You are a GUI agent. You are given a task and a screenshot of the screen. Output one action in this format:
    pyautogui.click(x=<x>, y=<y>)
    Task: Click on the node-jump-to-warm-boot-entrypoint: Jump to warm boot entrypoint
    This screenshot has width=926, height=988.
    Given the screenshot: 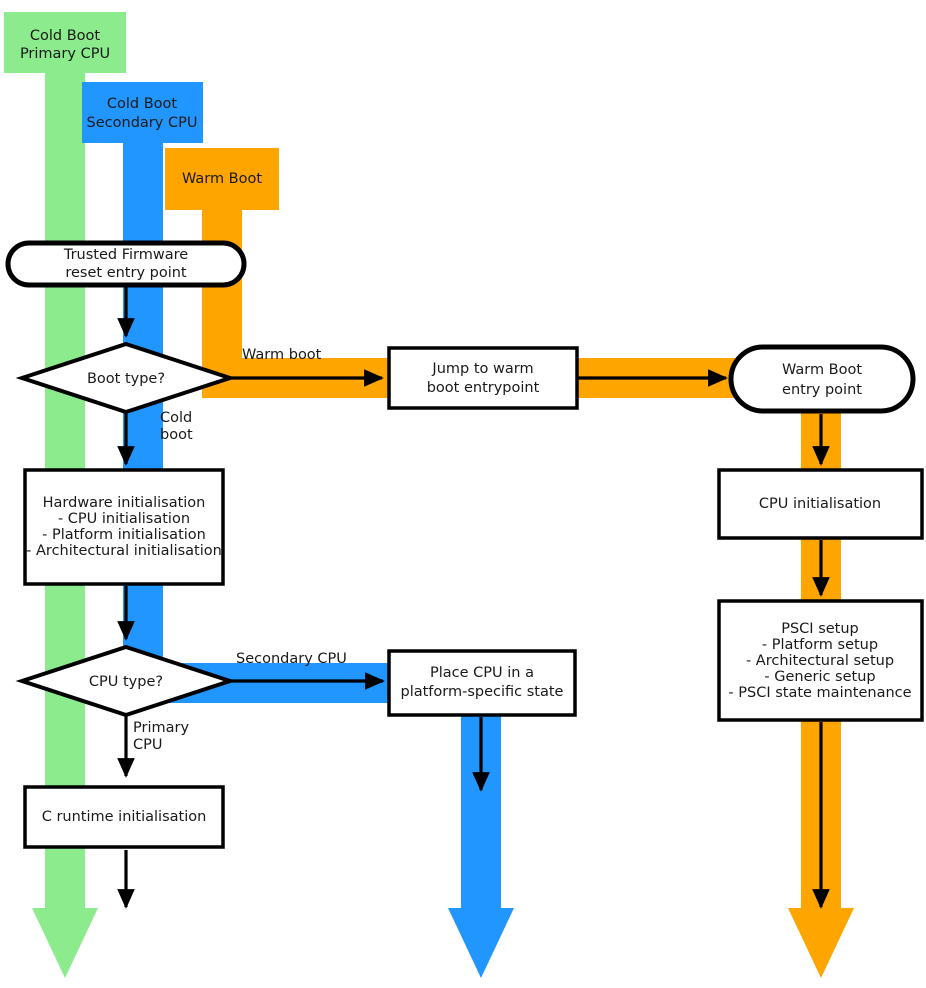 What is the action you would take?
    pyautogui.click(x=483, y=378)
    